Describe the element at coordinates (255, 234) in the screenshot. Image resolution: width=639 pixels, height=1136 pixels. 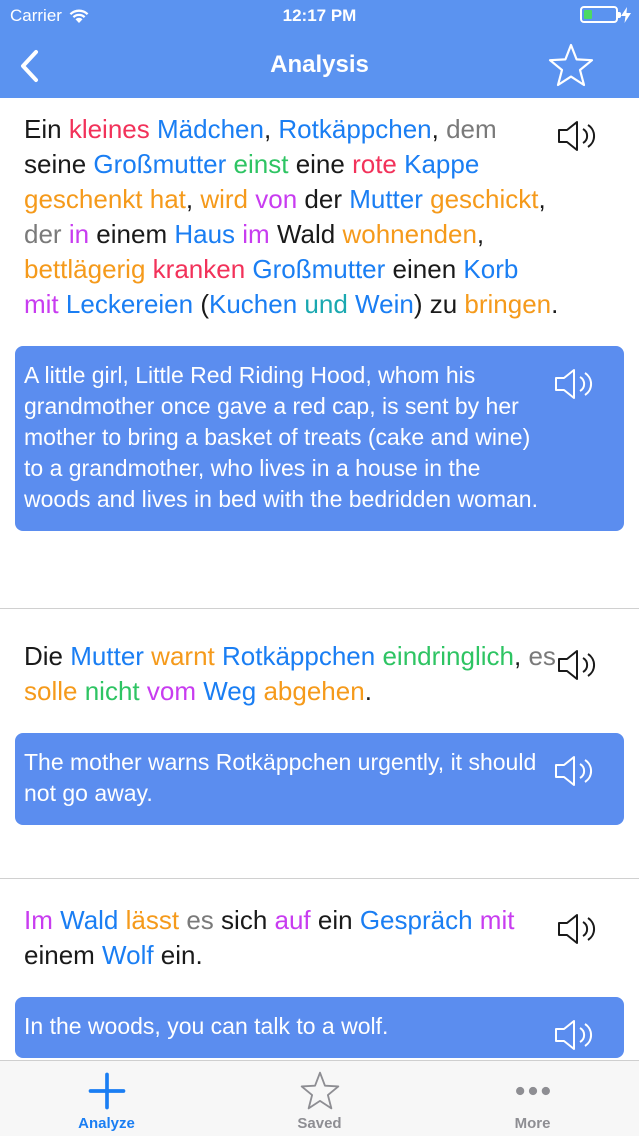
I see `word-token: im` at that location.